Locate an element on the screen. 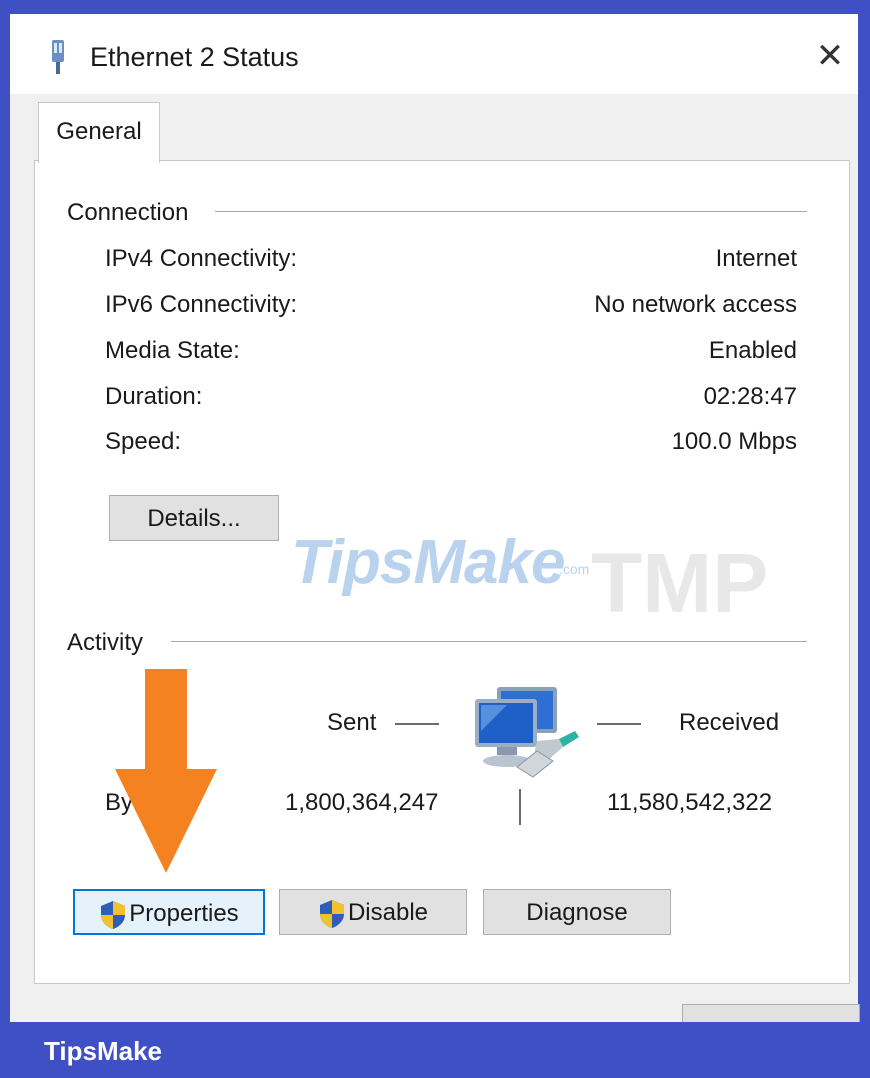 Image resolution: width=870 pixels, height=1078 pixels. watermark-suffix: .com is located at coordinates (574, 569).